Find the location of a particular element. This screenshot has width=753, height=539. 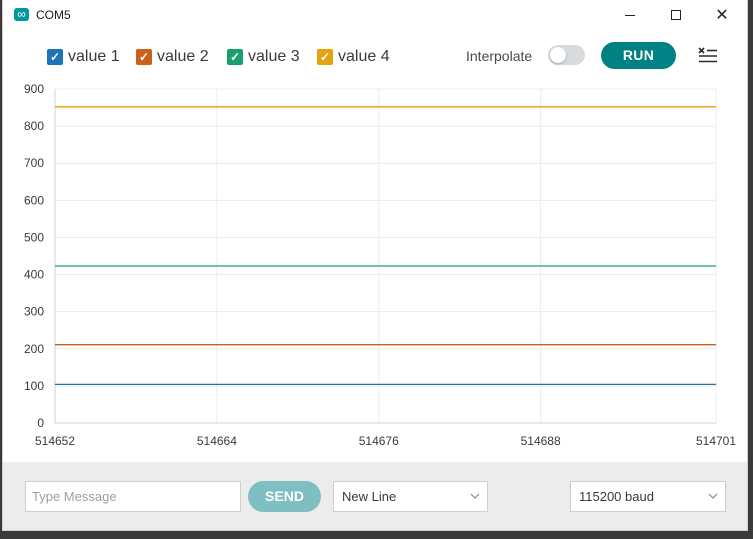

line-ending-select: New Line is located at coordinates (410, 496).